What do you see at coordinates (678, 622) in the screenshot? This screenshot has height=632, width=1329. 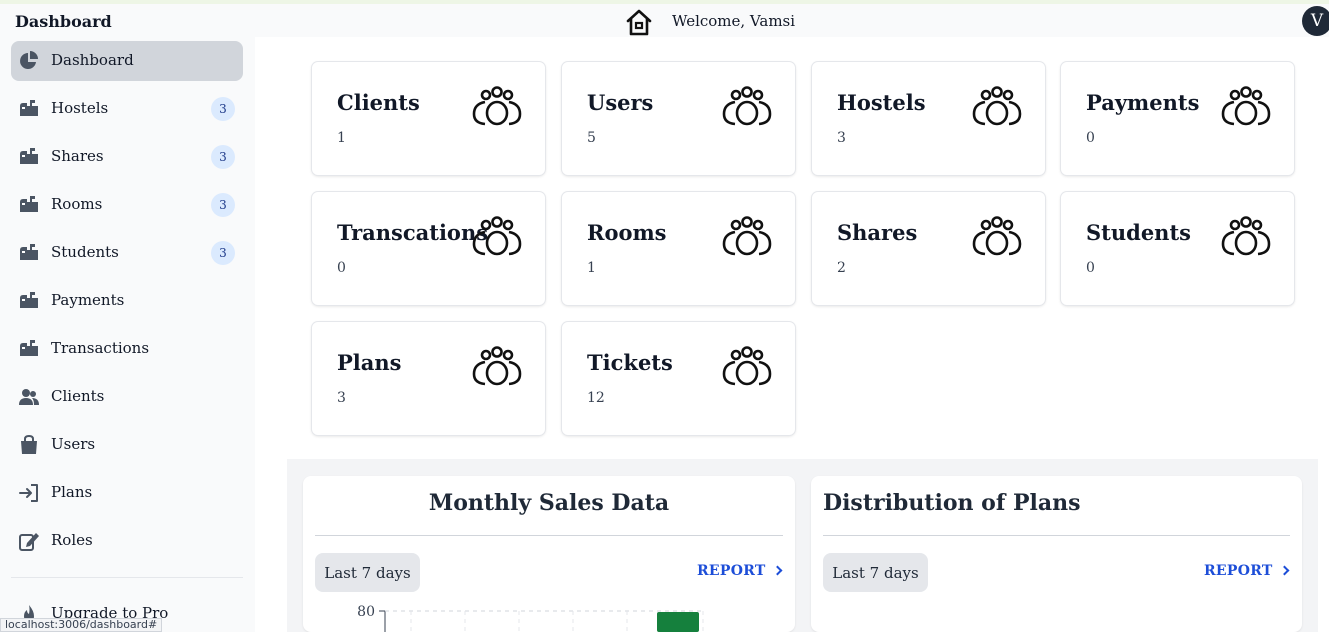 I see `chart-bar` at bounding box center [678, 622].